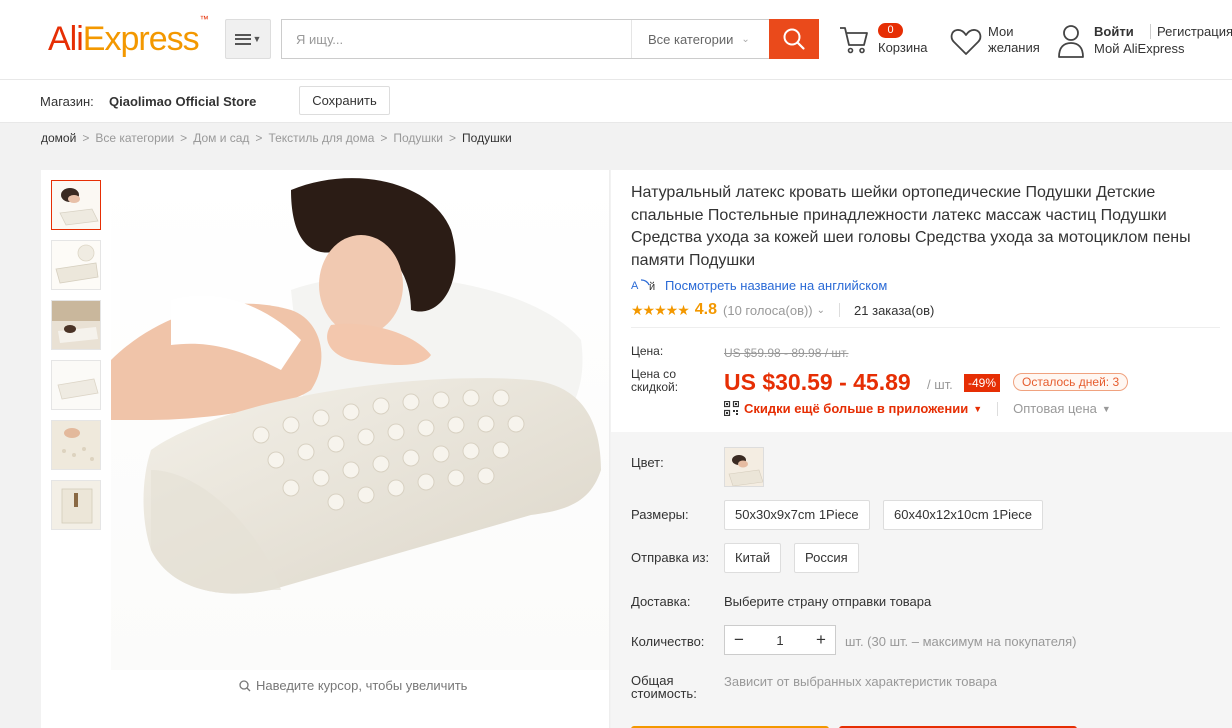  Describe the element at coordinates (456, 39) in the screenshot. I see `search-input` at that location.